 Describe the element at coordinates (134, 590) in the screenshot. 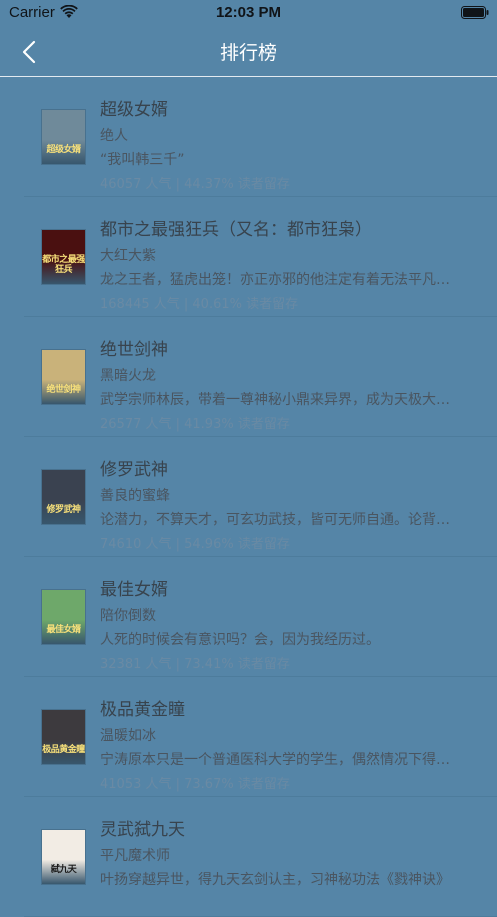

I see `book-title: 最佳女婿` at that location.